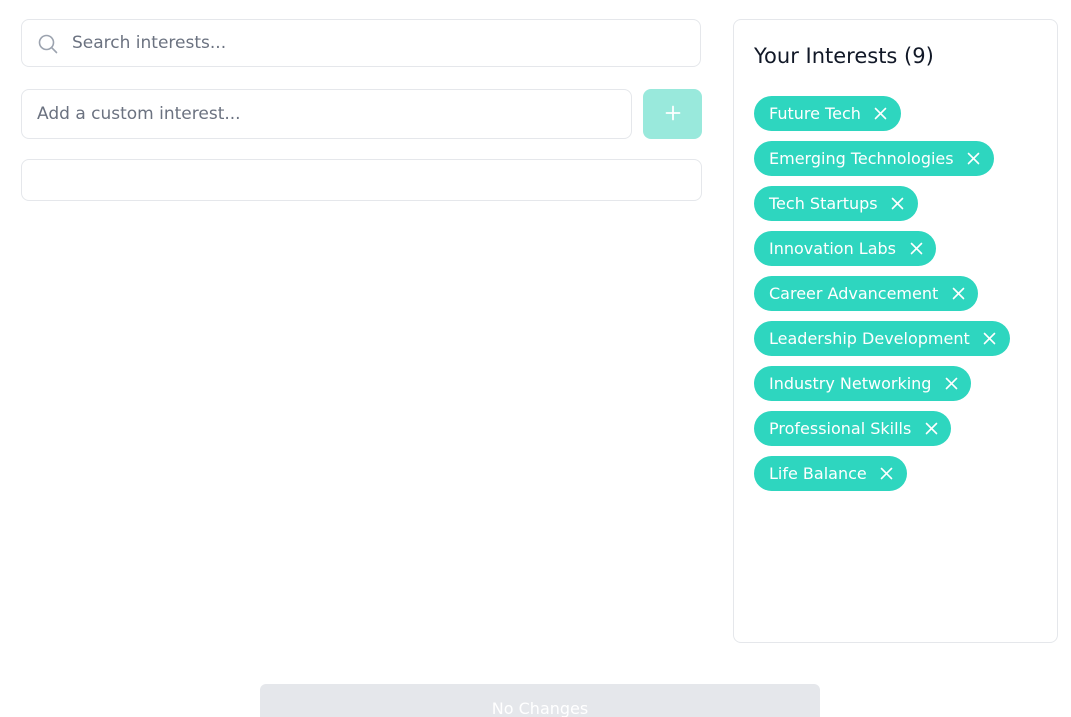 The height and width of the screenshot is (717, 1071). Describe the element at coordinates (382, 43) in the screenshot. I see `search-input` at that location.